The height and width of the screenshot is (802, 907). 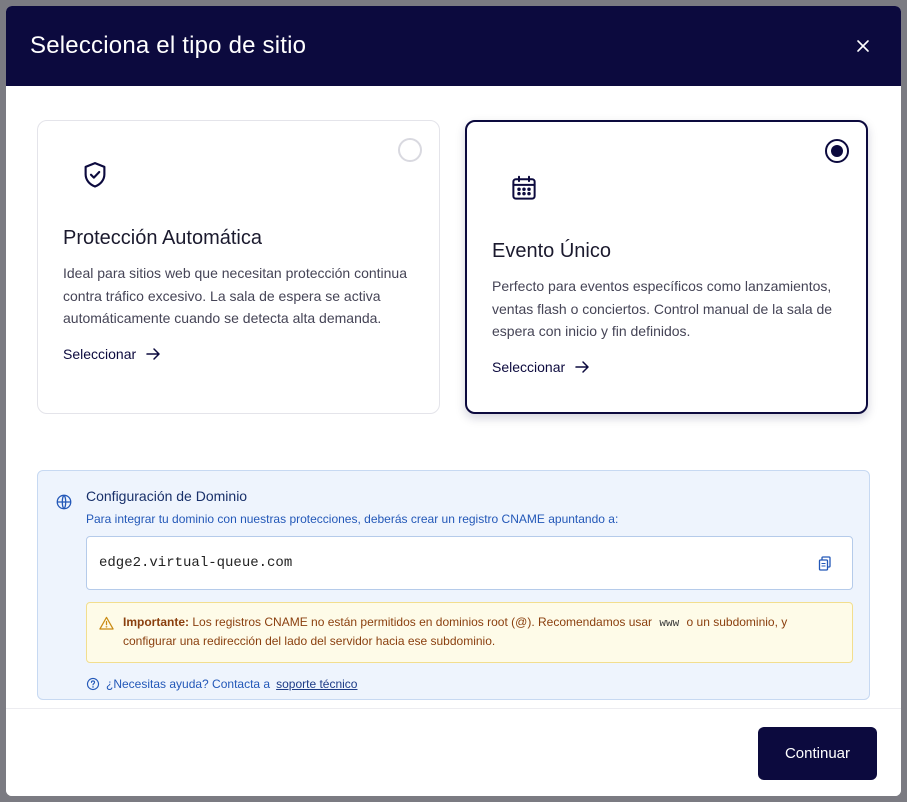 I want to click on radio-single-event, so click(x=837, y=151).